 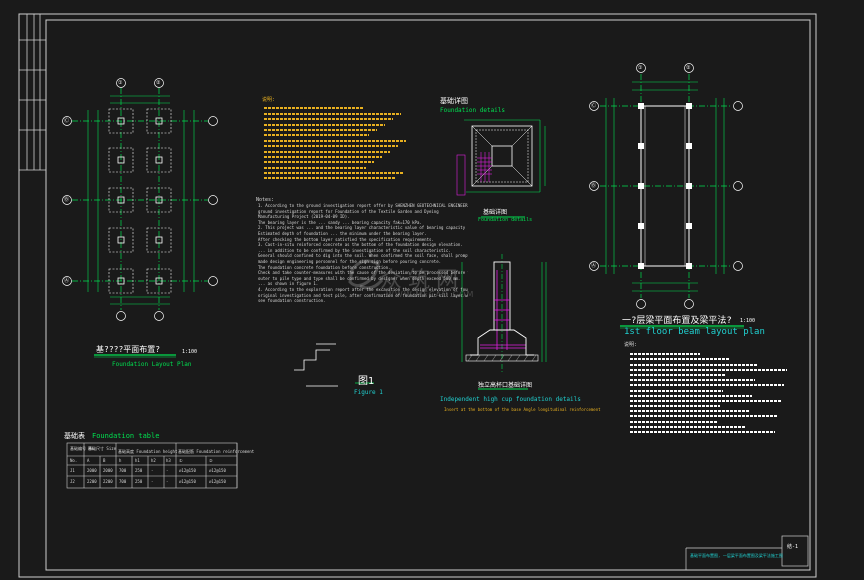 What do you see at coordinates (715, 393) in the screenshot?
I see `beam-notes-block` at bounding box center [715, 393].